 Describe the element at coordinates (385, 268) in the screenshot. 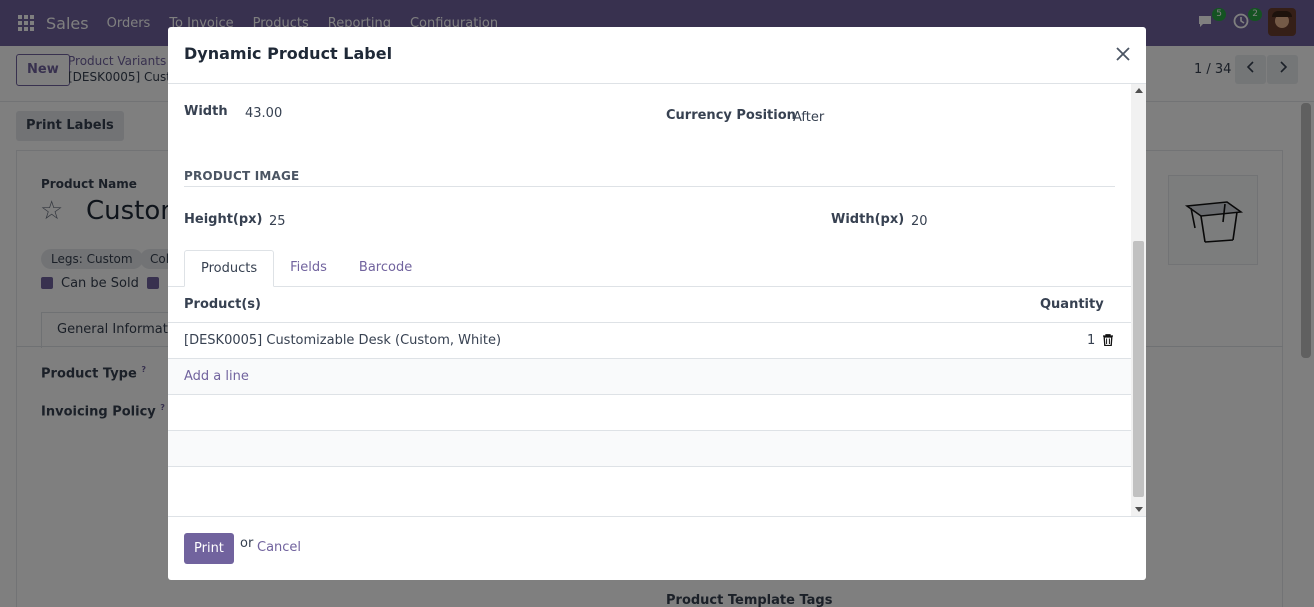

I see `tab-barcode: Barcode` at that location.